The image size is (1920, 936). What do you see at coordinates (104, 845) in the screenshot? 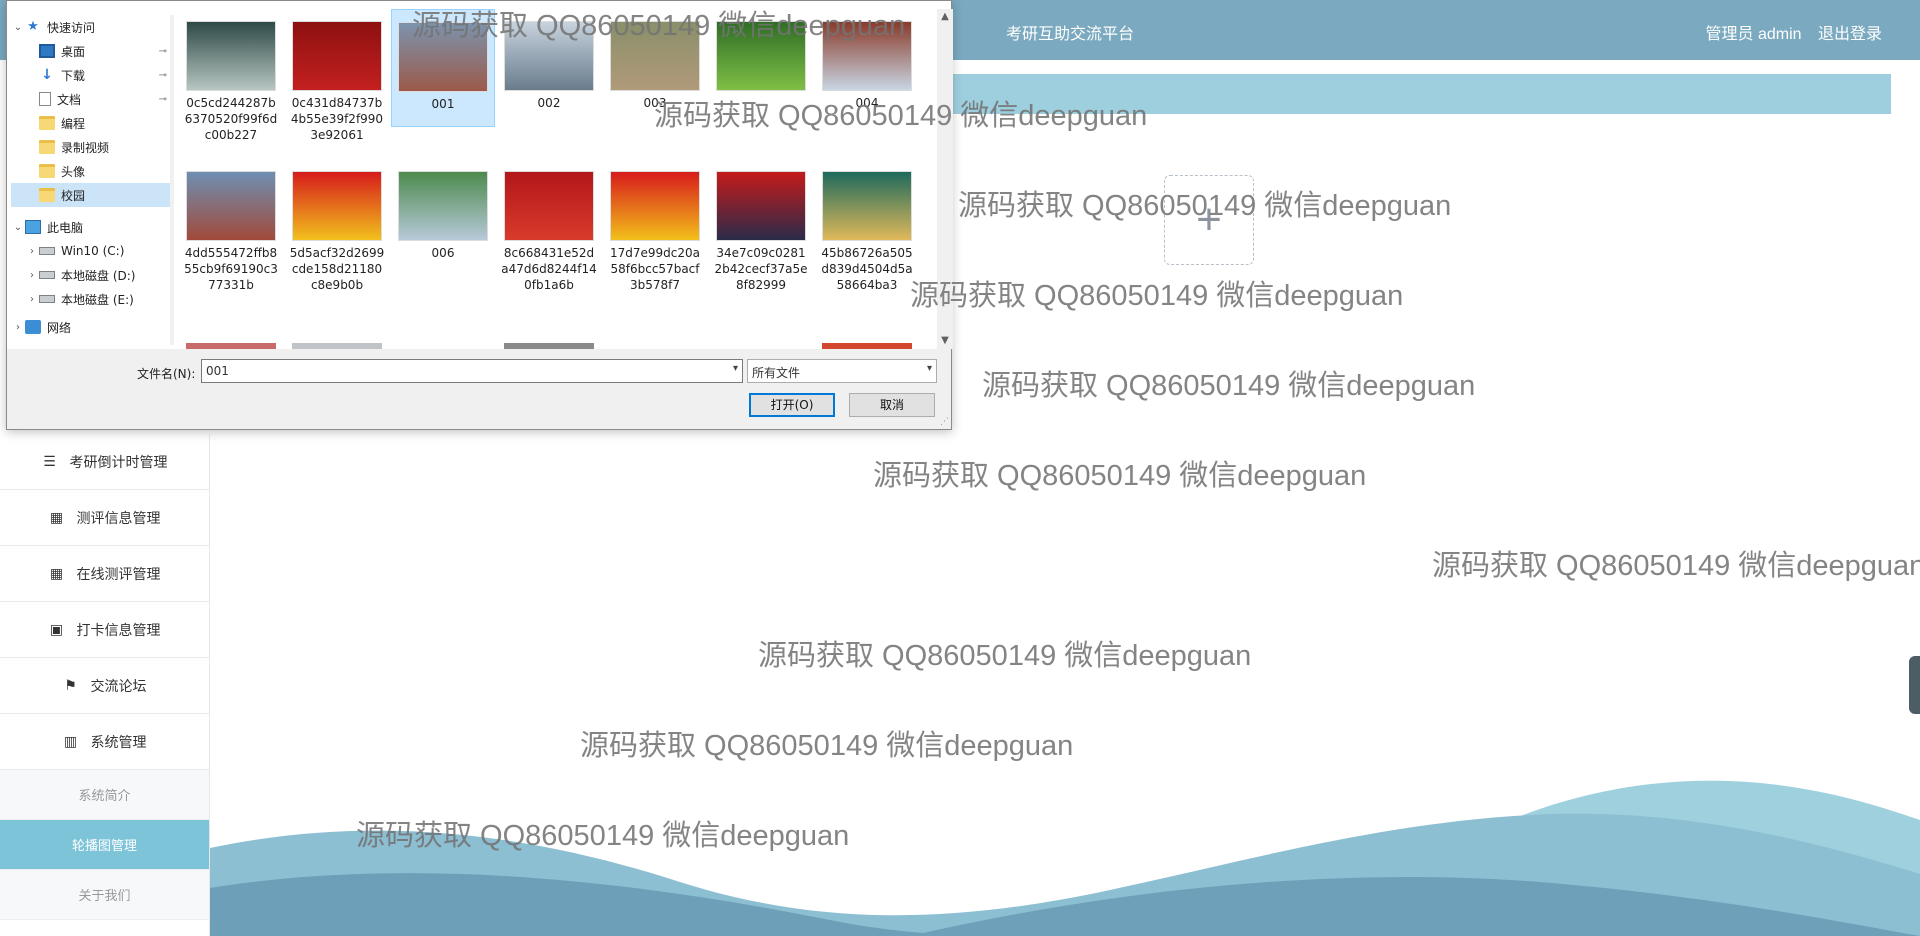
I see `sidebar-subitem-carousel: 轮播图管理` at bounding box center [104, 845].